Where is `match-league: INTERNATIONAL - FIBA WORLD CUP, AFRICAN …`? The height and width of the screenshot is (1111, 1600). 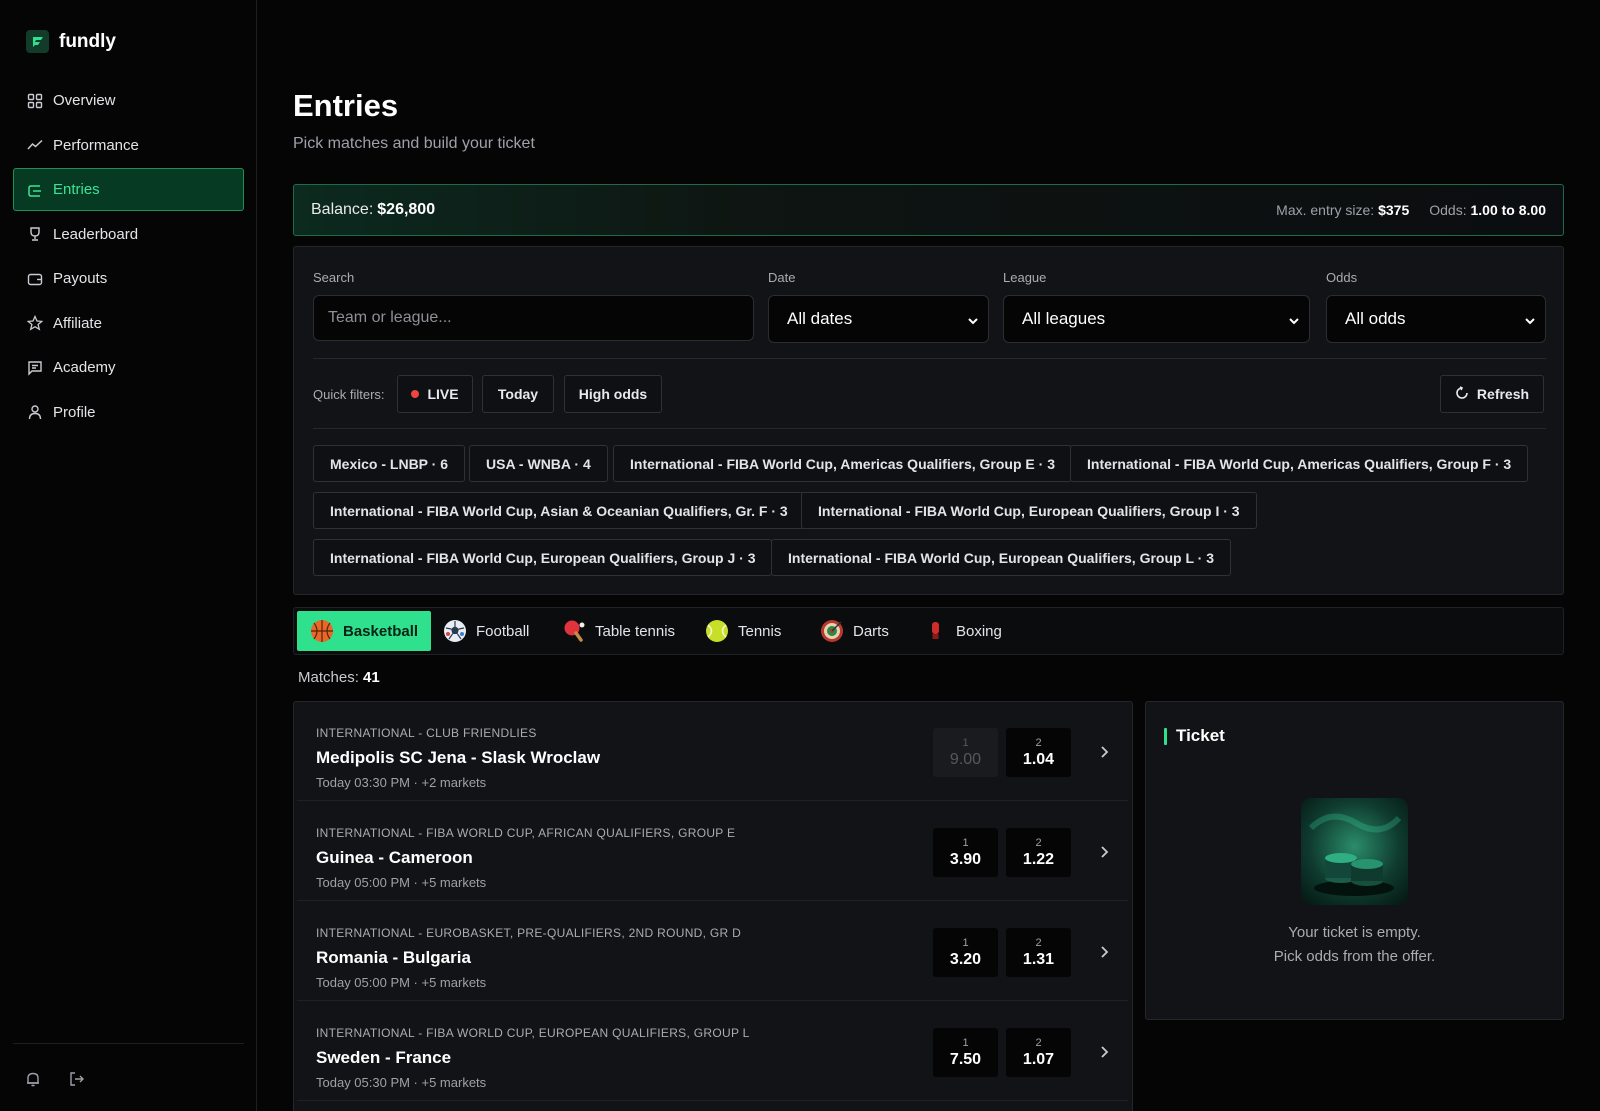
match-league: INTERNATIONAL - FIBA WORLD CUP, AFRICAN … is located at coordinates (526, 833).